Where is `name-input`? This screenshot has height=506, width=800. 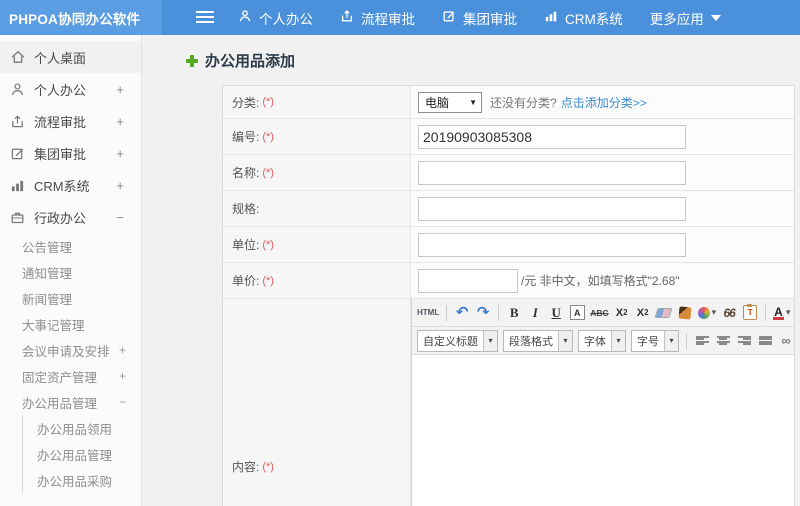
name-input is located at coordinates (552, 172).